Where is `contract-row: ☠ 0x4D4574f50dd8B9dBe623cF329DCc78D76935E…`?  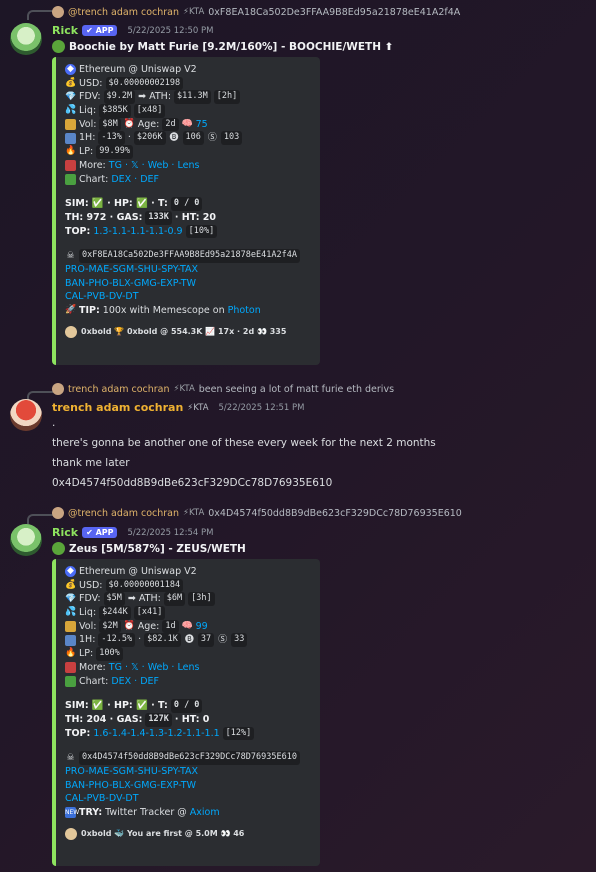 contract-row: ☠ 0x4D4574f50dd8B9dBe623cF329DCc78D76935E… is located at coordinates (188, 758).